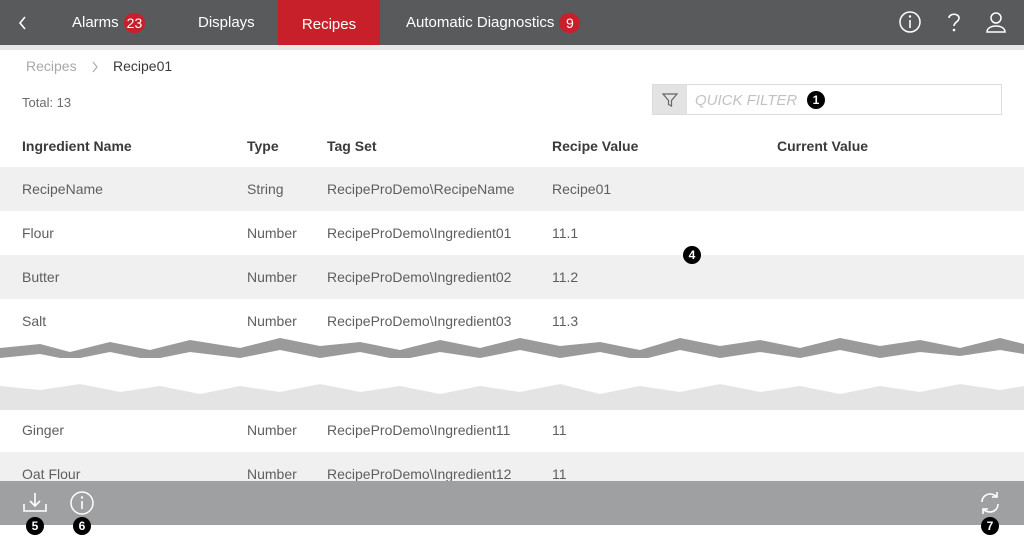 This screenshot has width=1024, height=537. I want to click on column-header-ingredient-name: Ingredient Name, so click(77, 146).